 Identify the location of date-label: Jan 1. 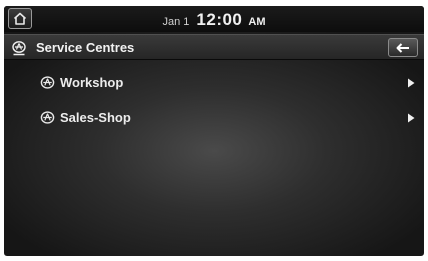
(176, 22).